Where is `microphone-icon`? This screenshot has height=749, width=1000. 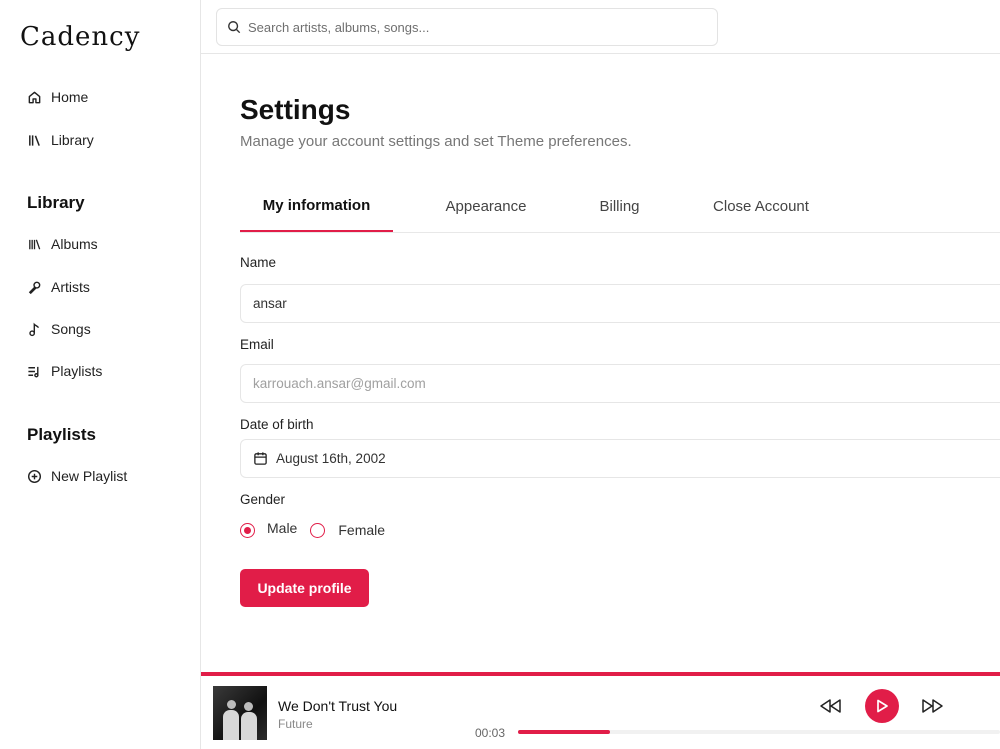
microphone-icon is located at coordinates (34, 287).